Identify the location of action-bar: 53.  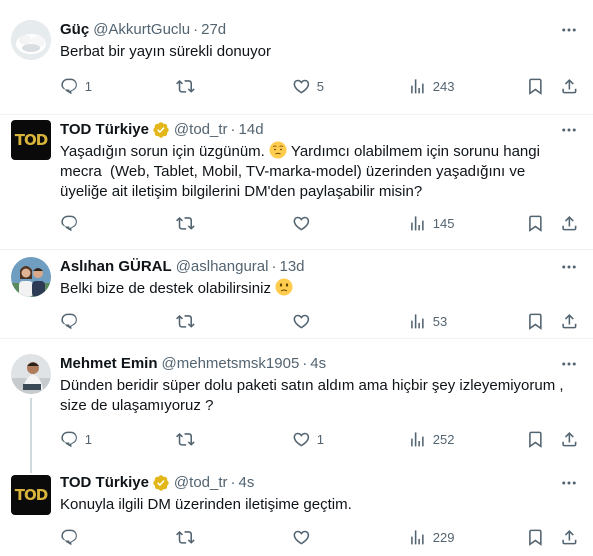
(320, 321).